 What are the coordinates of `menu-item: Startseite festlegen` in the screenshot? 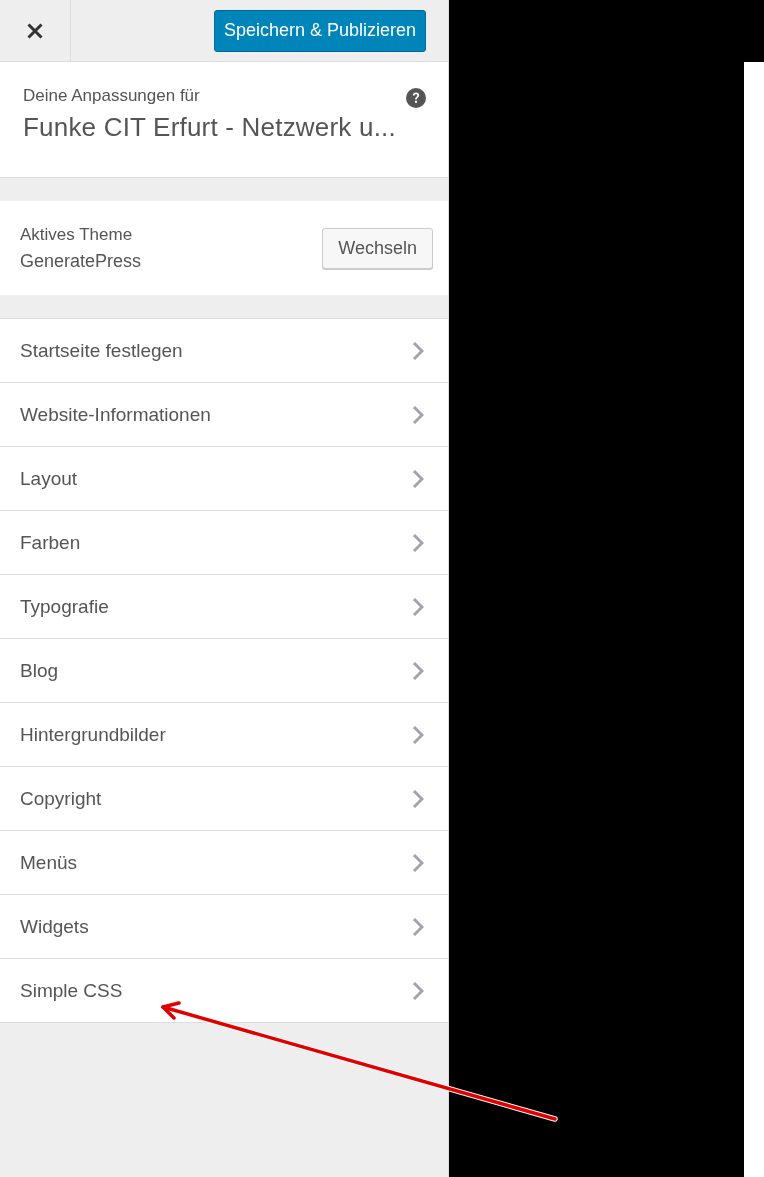 It's located at (224, 351).